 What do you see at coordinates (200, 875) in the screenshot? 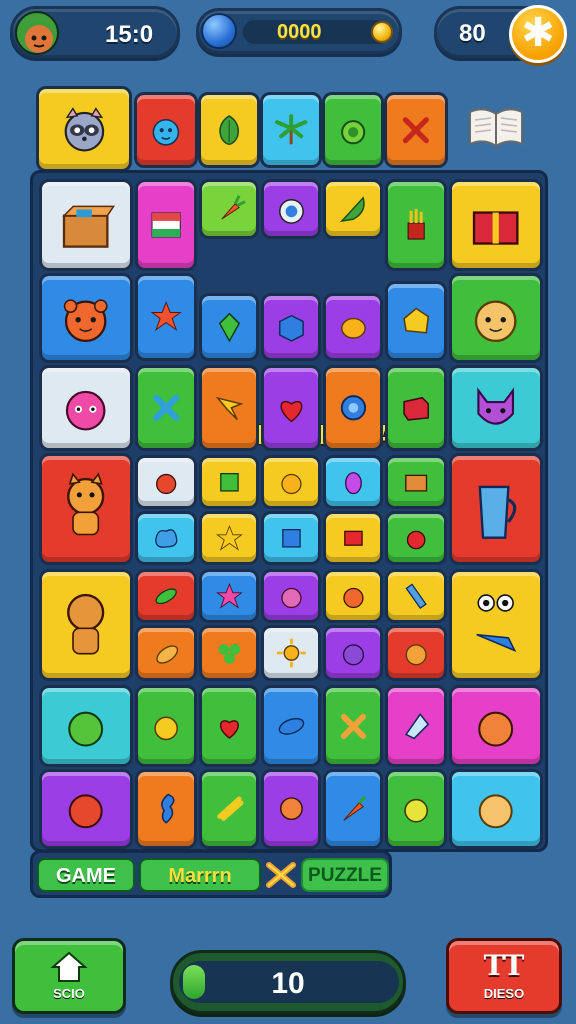
I see `match-label: Marrrn` at bounding box center [200, 875].